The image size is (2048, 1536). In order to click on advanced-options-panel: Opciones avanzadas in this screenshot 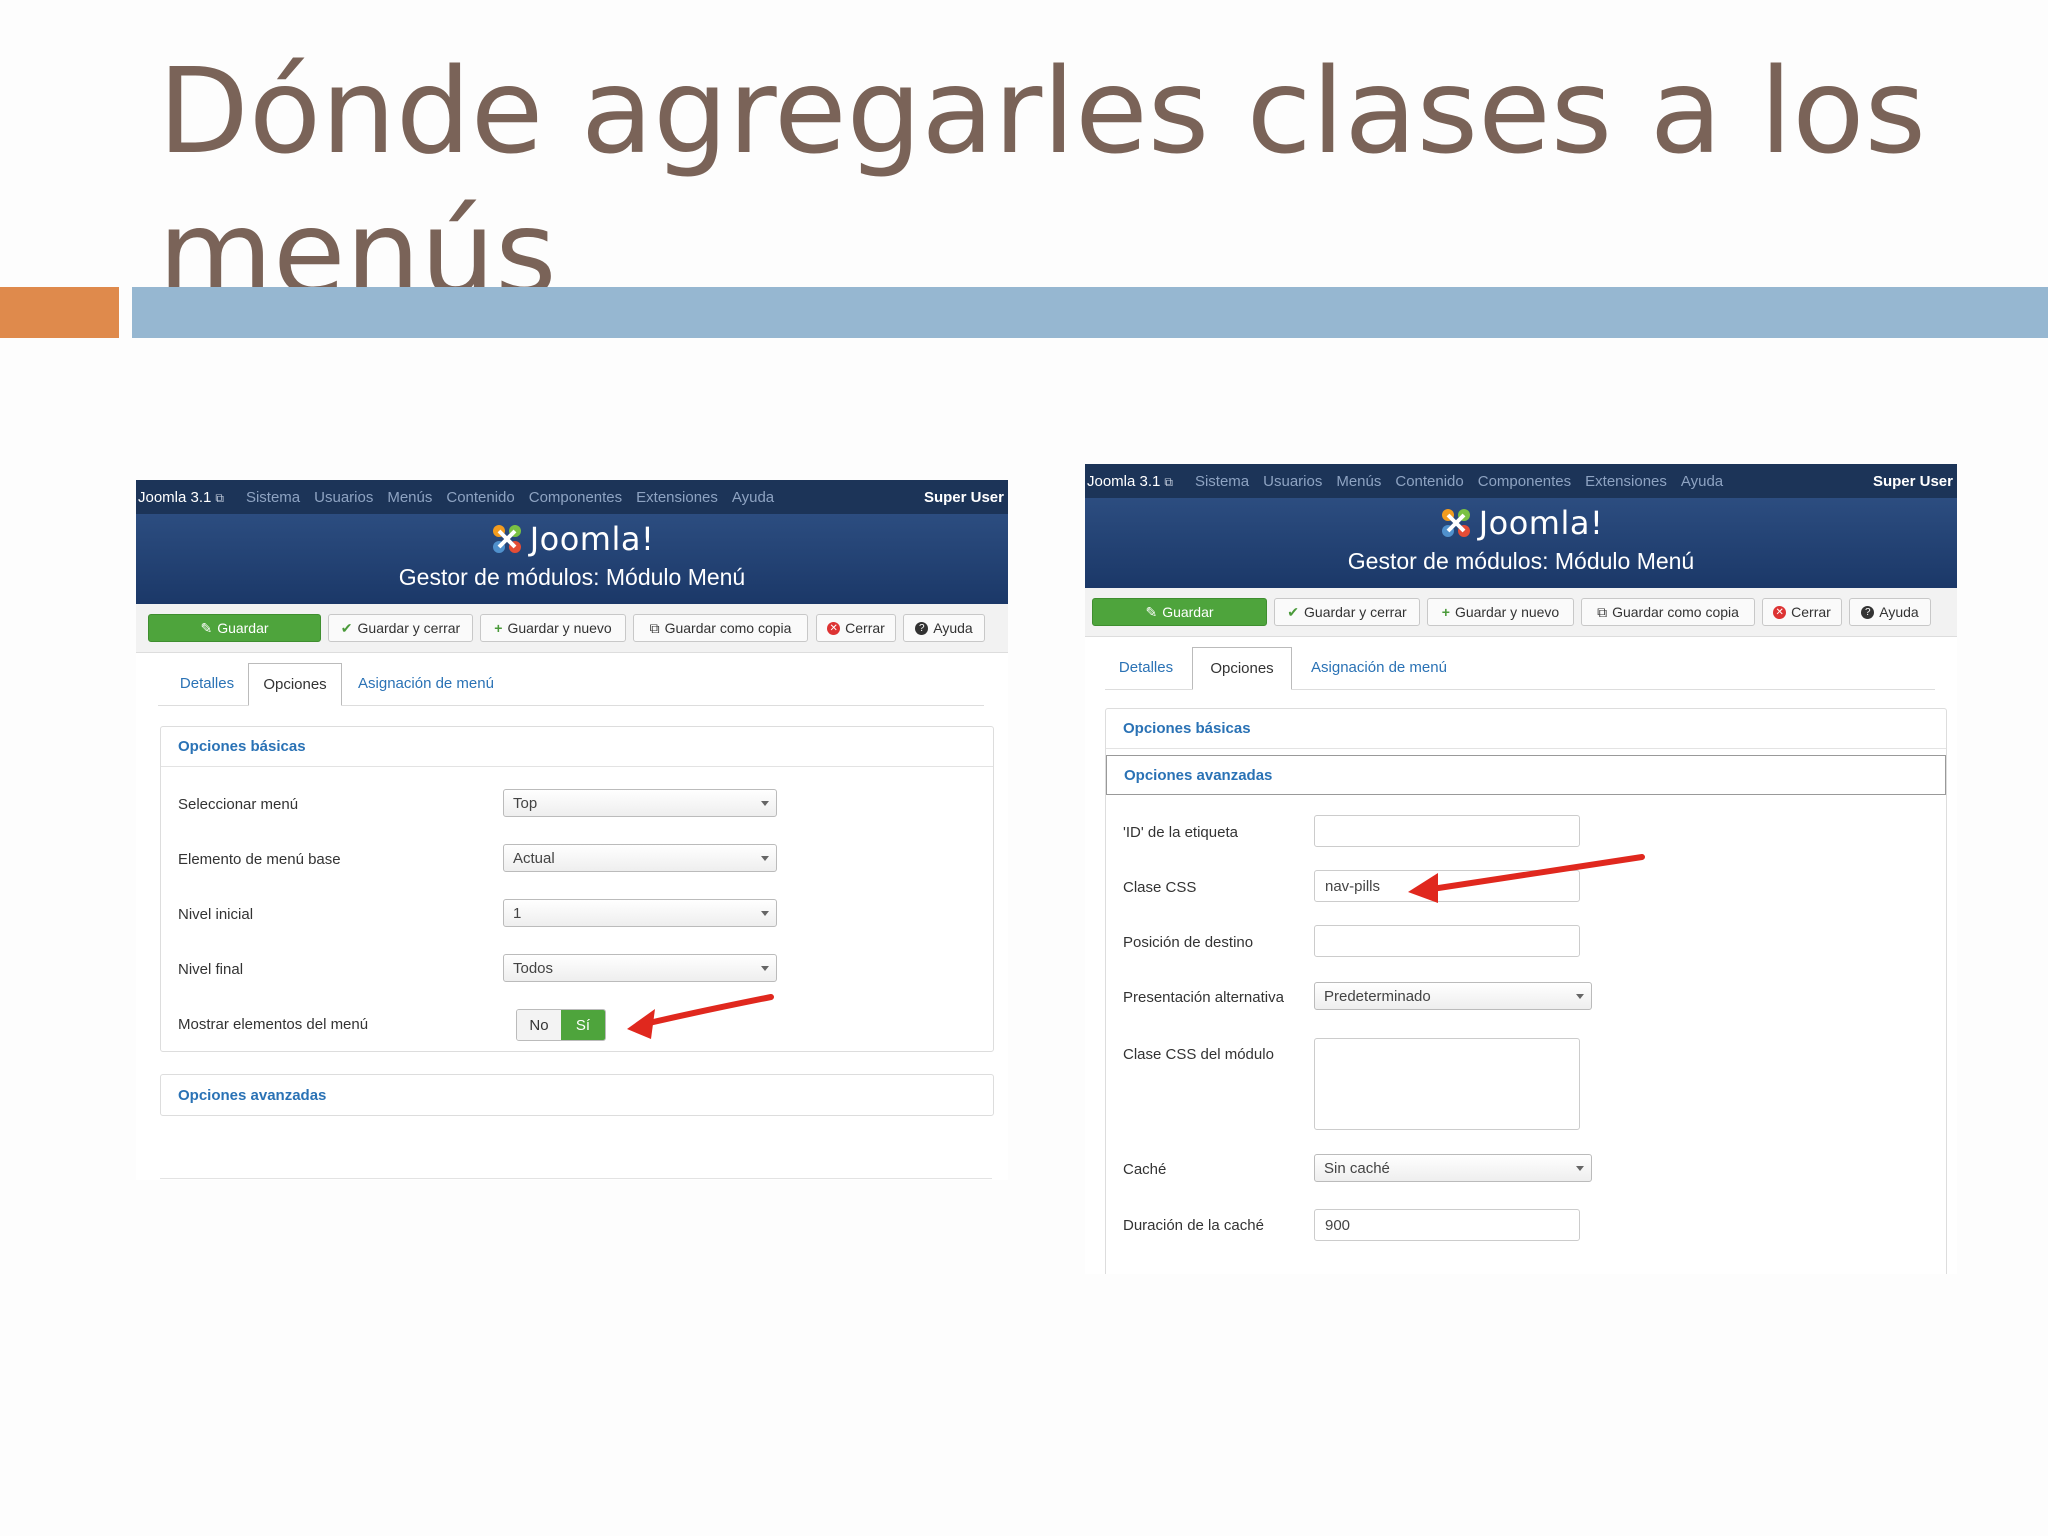, I will do `click(577, 1095)`.